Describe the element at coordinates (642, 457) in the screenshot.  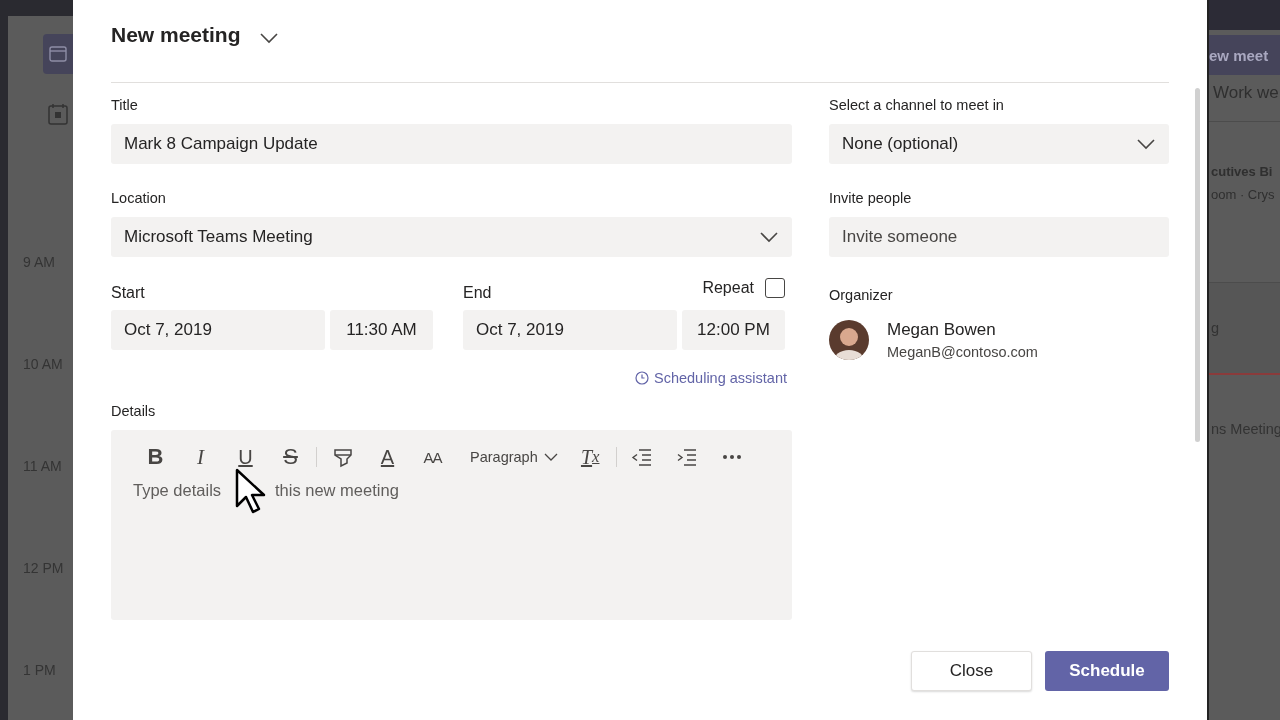
I see `decrease-indent-icon` at that location.